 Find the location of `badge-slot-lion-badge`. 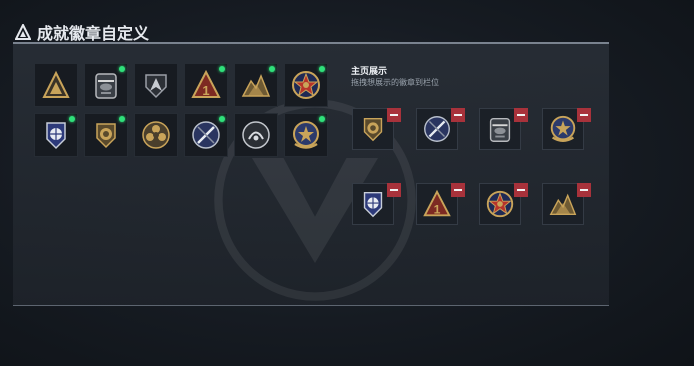

badge-slot-lion-badge is located at coordinates (106, 135).